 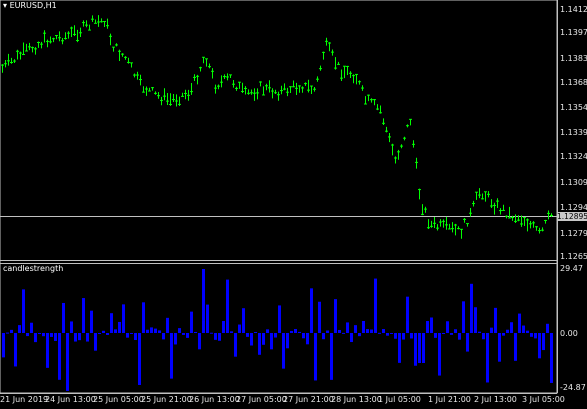 What do you see at coordinates (573, 156) in the screenshot?
I see `price-tick: 1.13245` at bounding box center [573, 156].